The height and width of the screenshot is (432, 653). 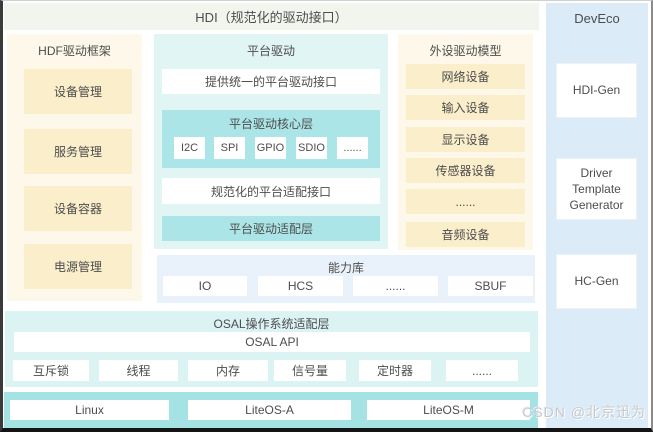 What do you see at coordinates (271, 228) in the screenshot?
I see `platform-adapt-layer: 平台驱动适配层` at bounding box center [271, 228].